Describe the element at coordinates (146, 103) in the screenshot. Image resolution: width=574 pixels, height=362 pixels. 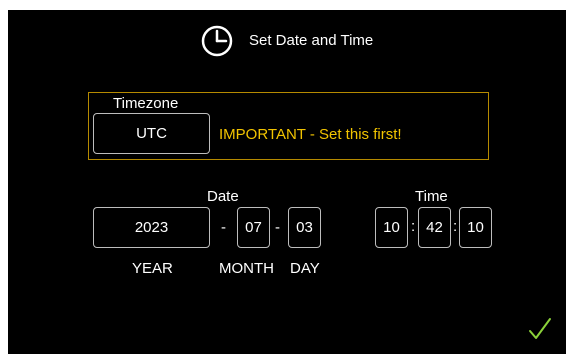
I see `timezone-label: Timezone` at that location.